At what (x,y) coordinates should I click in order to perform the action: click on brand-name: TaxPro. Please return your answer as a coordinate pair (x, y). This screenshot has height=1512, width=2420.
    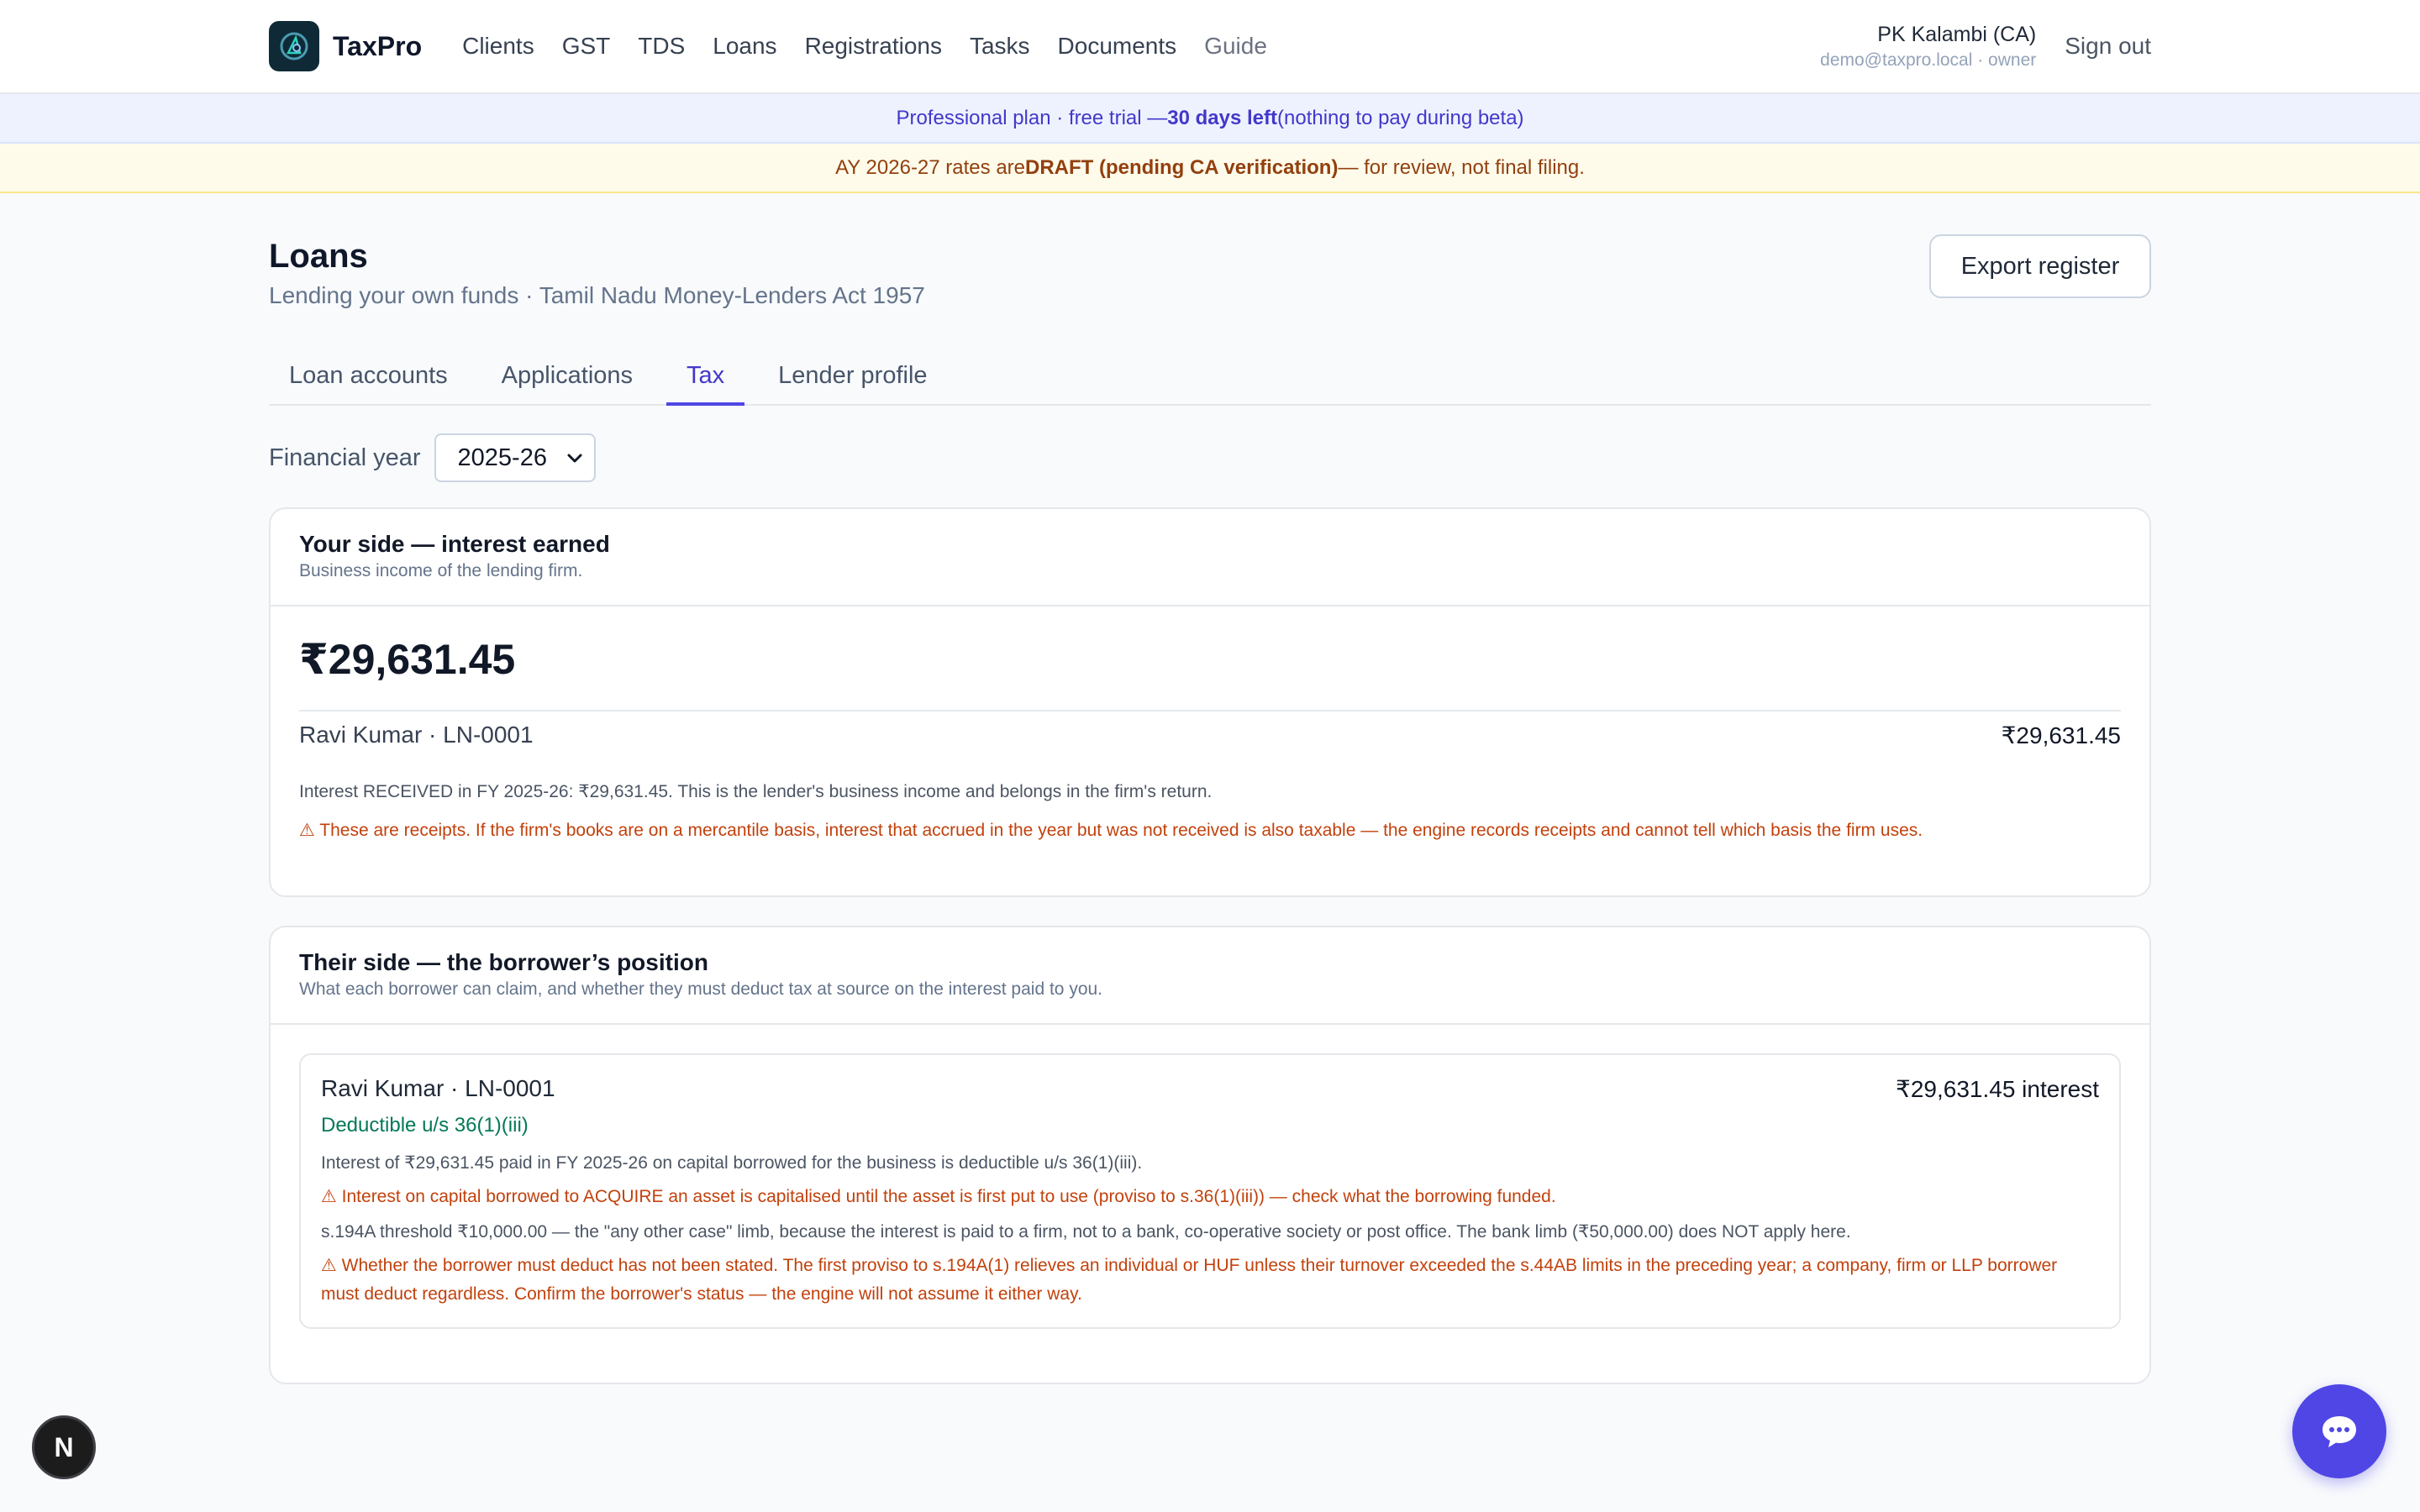
    Looking at the image, I should click on (377, 46).